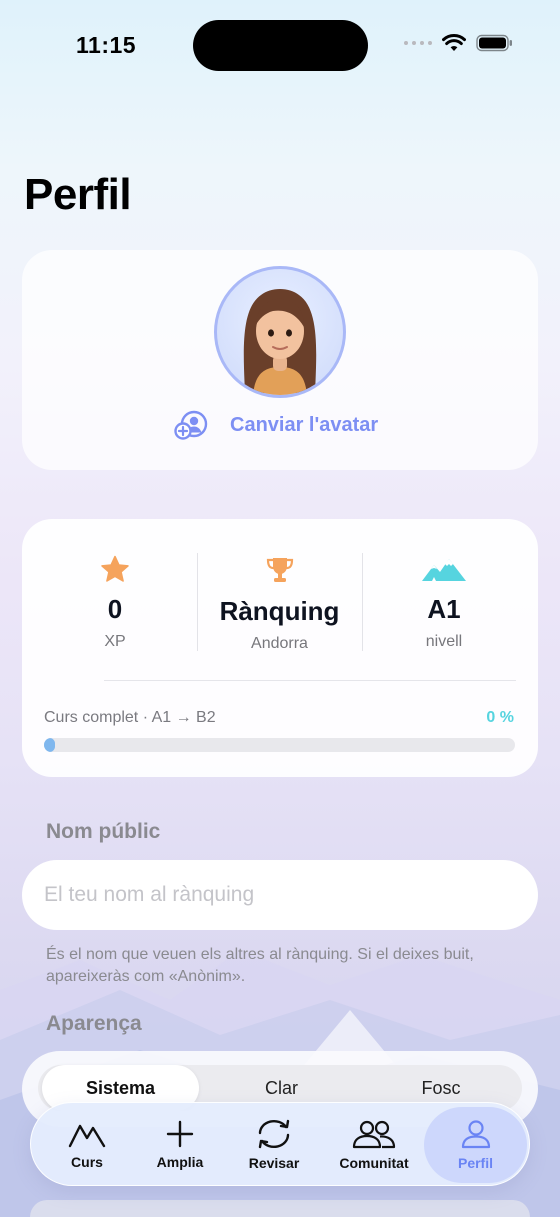 The image size is (560, 1217). I want to click on tab-bar: Curs Amplia Revisar Comunitat Perfil, so click(280, 1144).